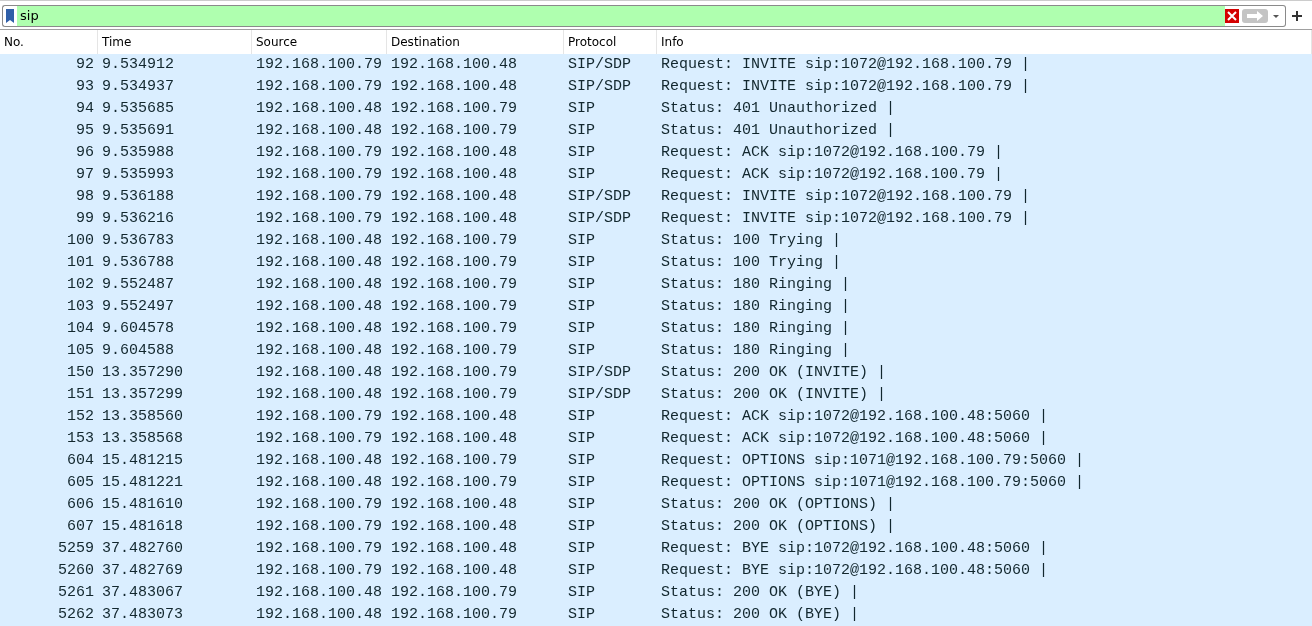  I want to click on table-cell-text: Status: 200 OK (OPTIONS) |, so click(778, 527).